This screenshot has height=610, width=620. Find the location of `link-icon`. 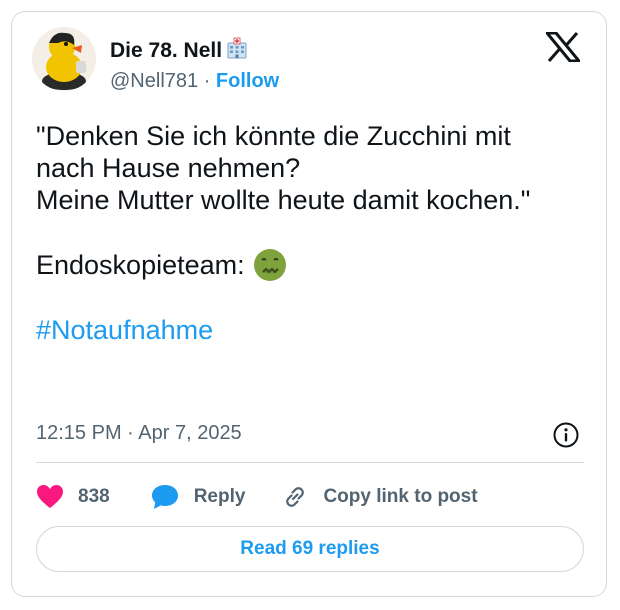

link-icon is located at coordinates (295, 497).